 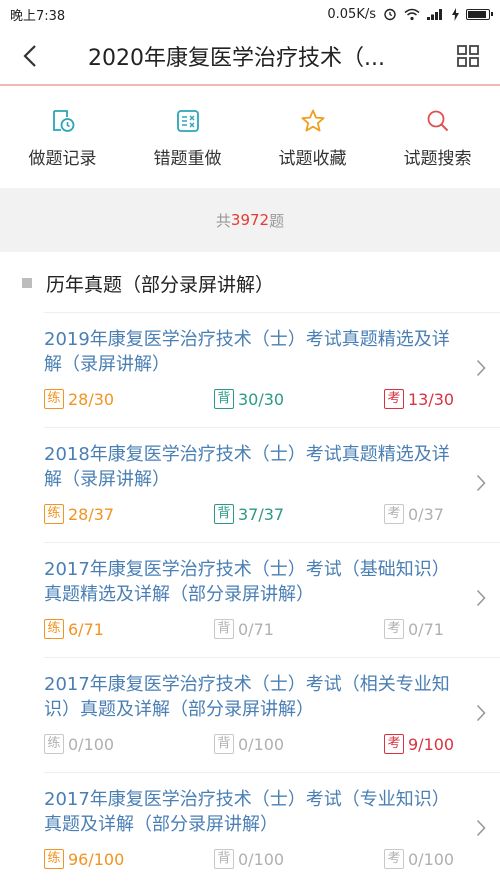 I want to click on toolbar: 做题记录 错题重做 试题收藏 试题搜索, so click(x=250, y=138).